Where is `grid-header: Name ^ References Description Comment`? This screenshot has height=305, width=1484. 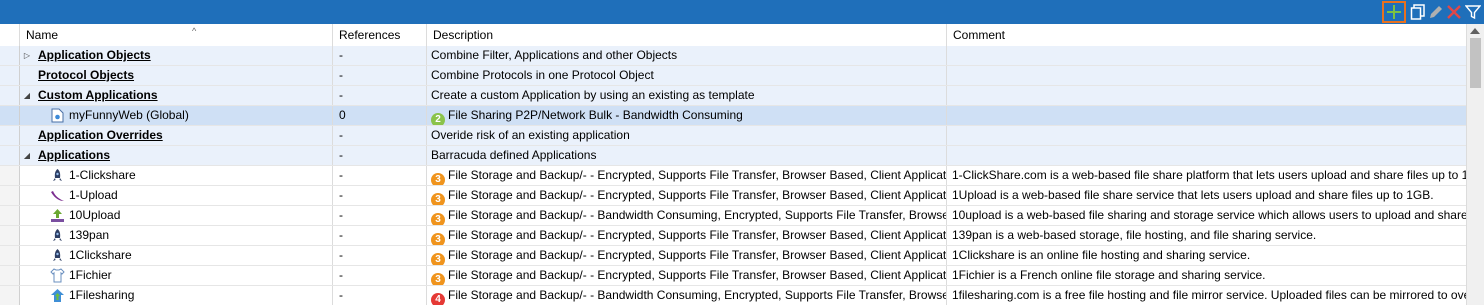
grid-header: Name ^ References Description Comment is located at coordinates (733, 35).